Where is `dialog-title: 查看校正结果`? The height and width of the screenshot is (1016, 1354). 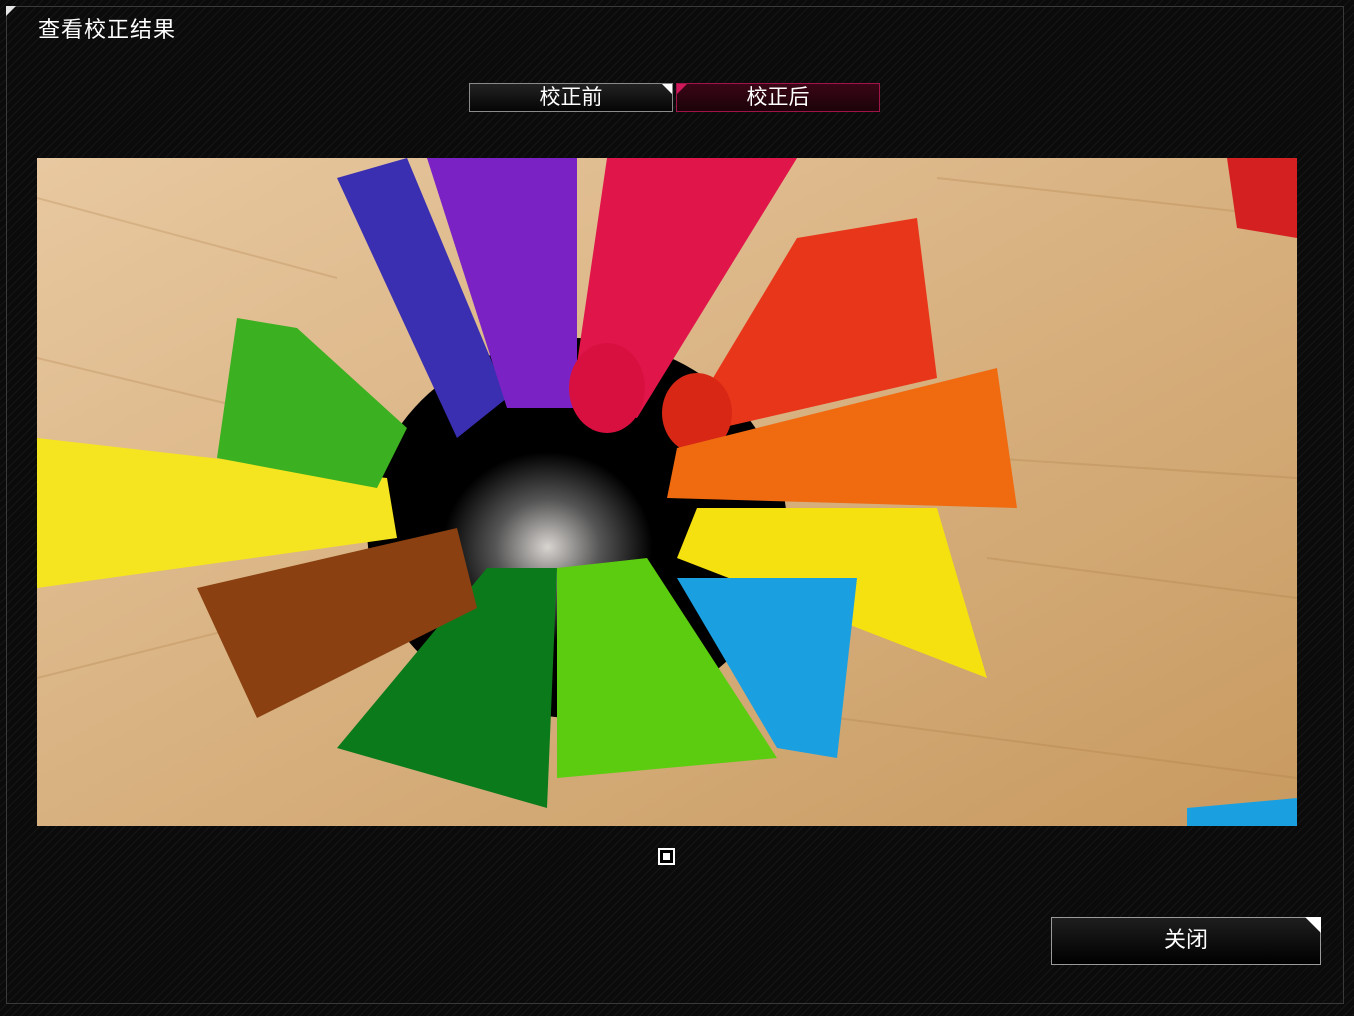 dialog-title: 查看校正结果 is located at coordinates (107, 30).